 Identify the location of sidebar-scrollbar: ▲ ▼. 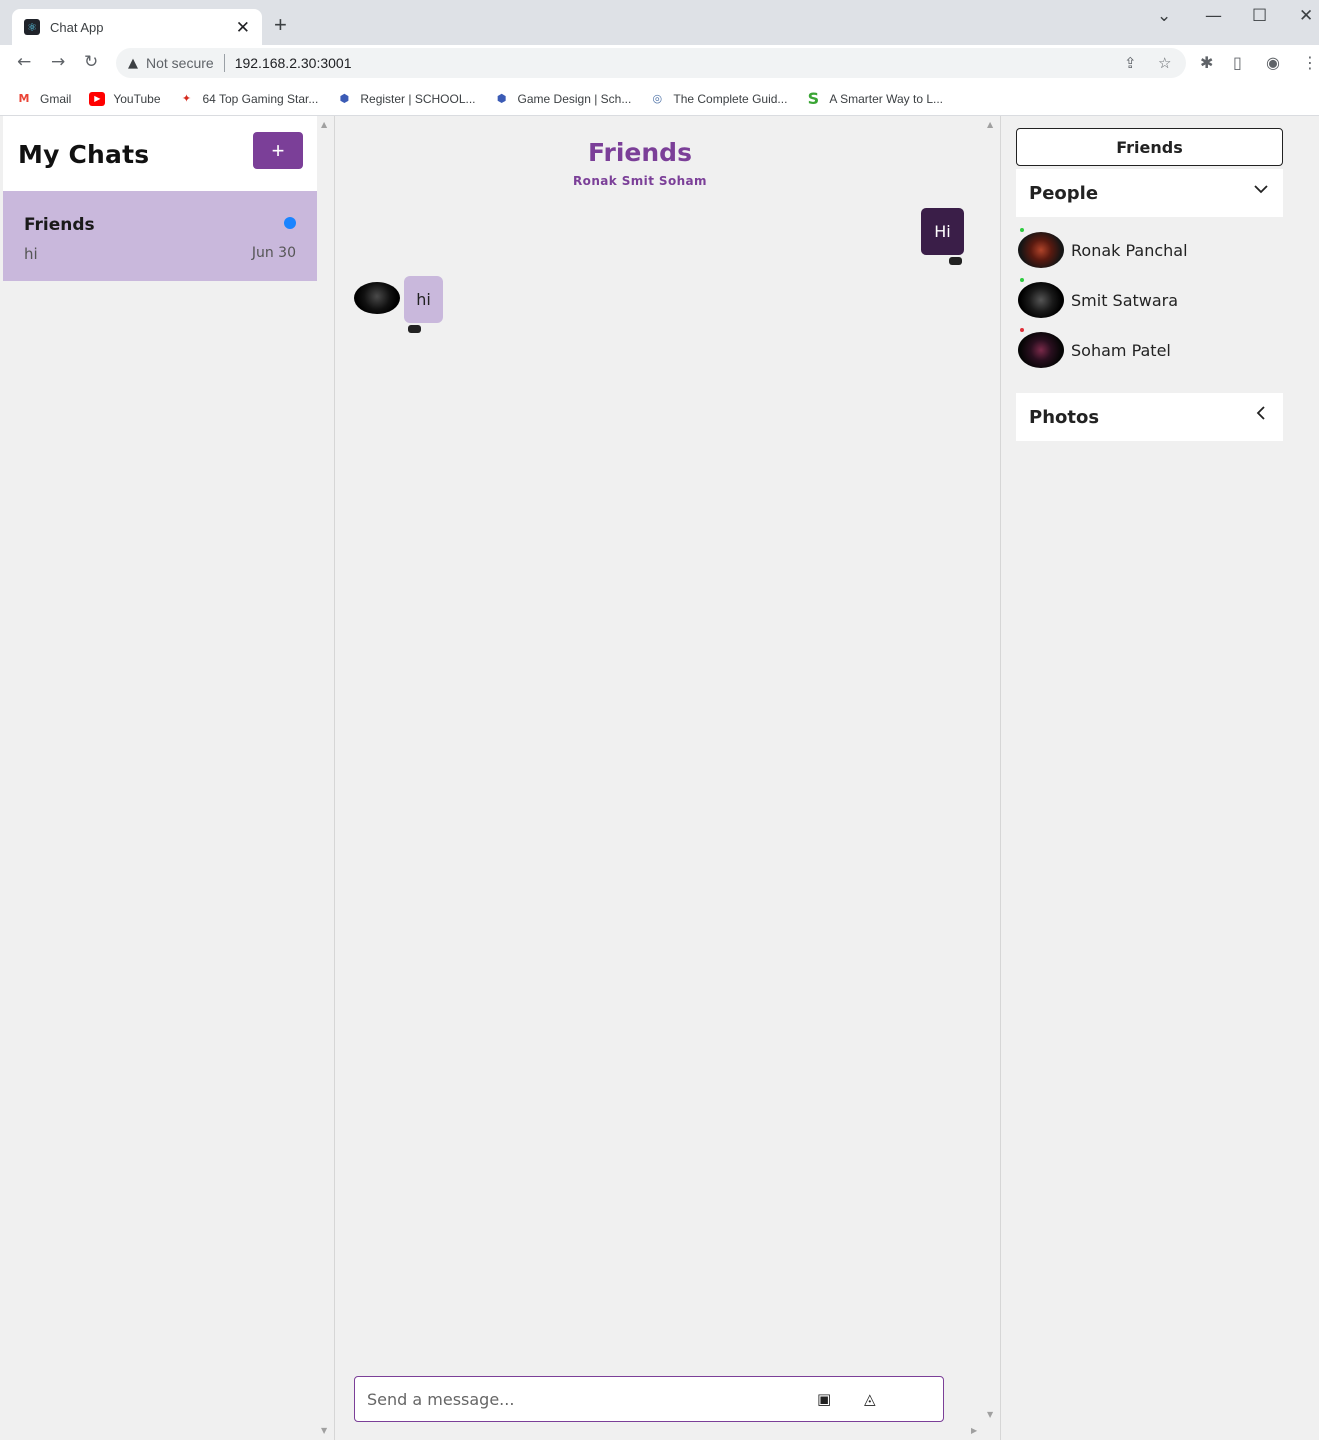
(325, 778).